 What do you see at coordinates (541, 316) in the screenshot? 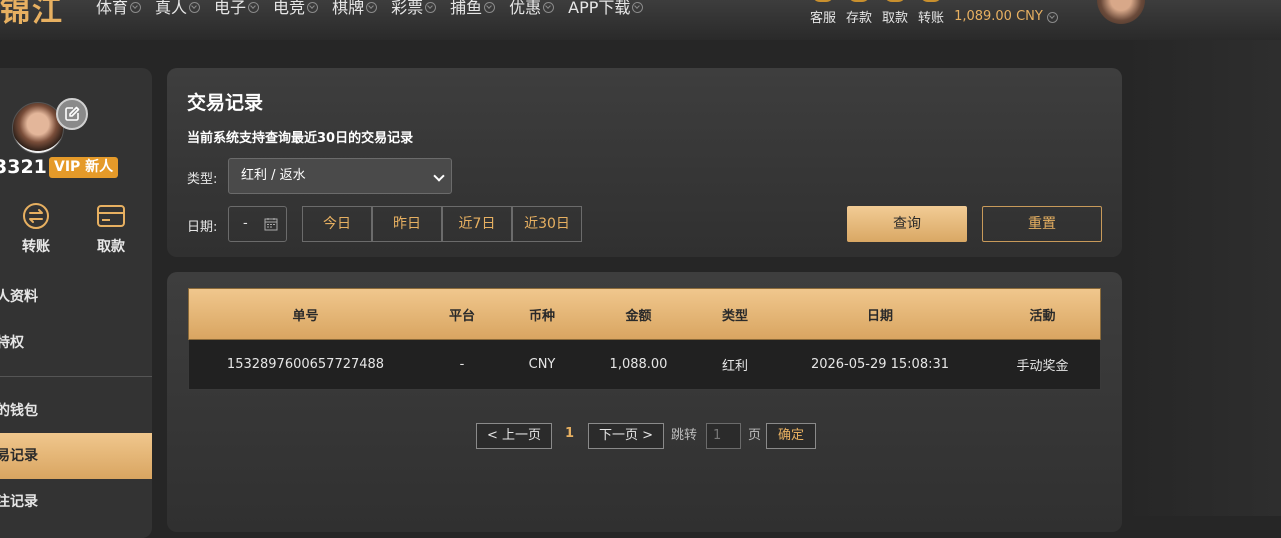
I see `column-header-currency: 币种` at bounding box center [541, 316].